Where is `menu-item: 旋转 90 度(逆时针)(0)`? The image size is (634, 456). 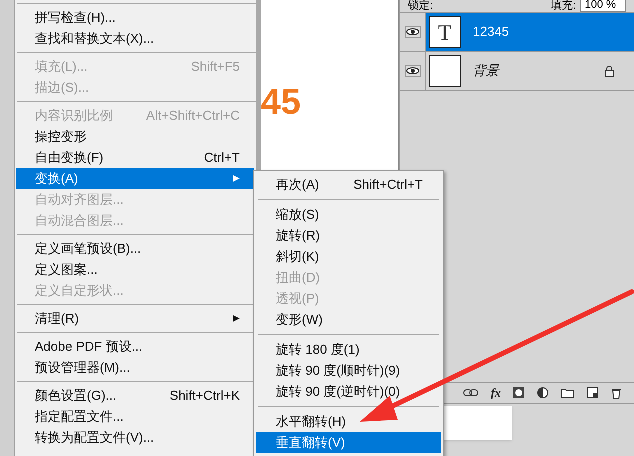
menu-item: 旋转 90 度(逆时针)(0) is located at coordinates (348, 391).